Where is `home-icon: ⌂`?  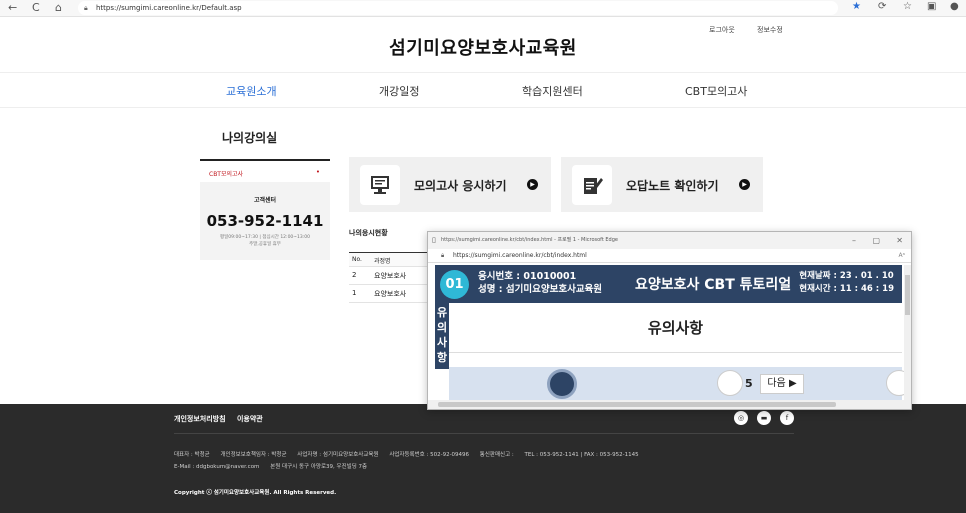 home-icon: ⌂ is located at coordinates (58, 7).